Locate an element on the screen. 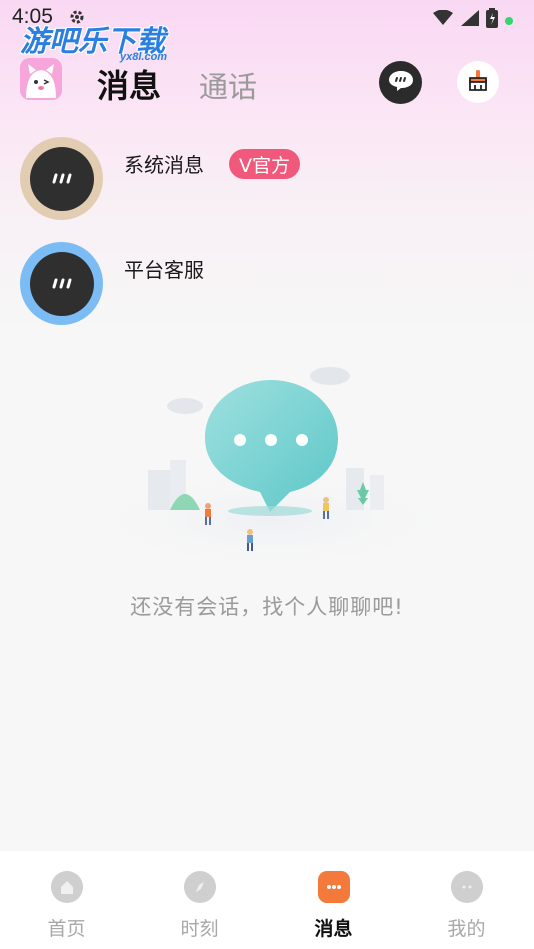  nav-label: 消息 is located at coordinates (333, 929).